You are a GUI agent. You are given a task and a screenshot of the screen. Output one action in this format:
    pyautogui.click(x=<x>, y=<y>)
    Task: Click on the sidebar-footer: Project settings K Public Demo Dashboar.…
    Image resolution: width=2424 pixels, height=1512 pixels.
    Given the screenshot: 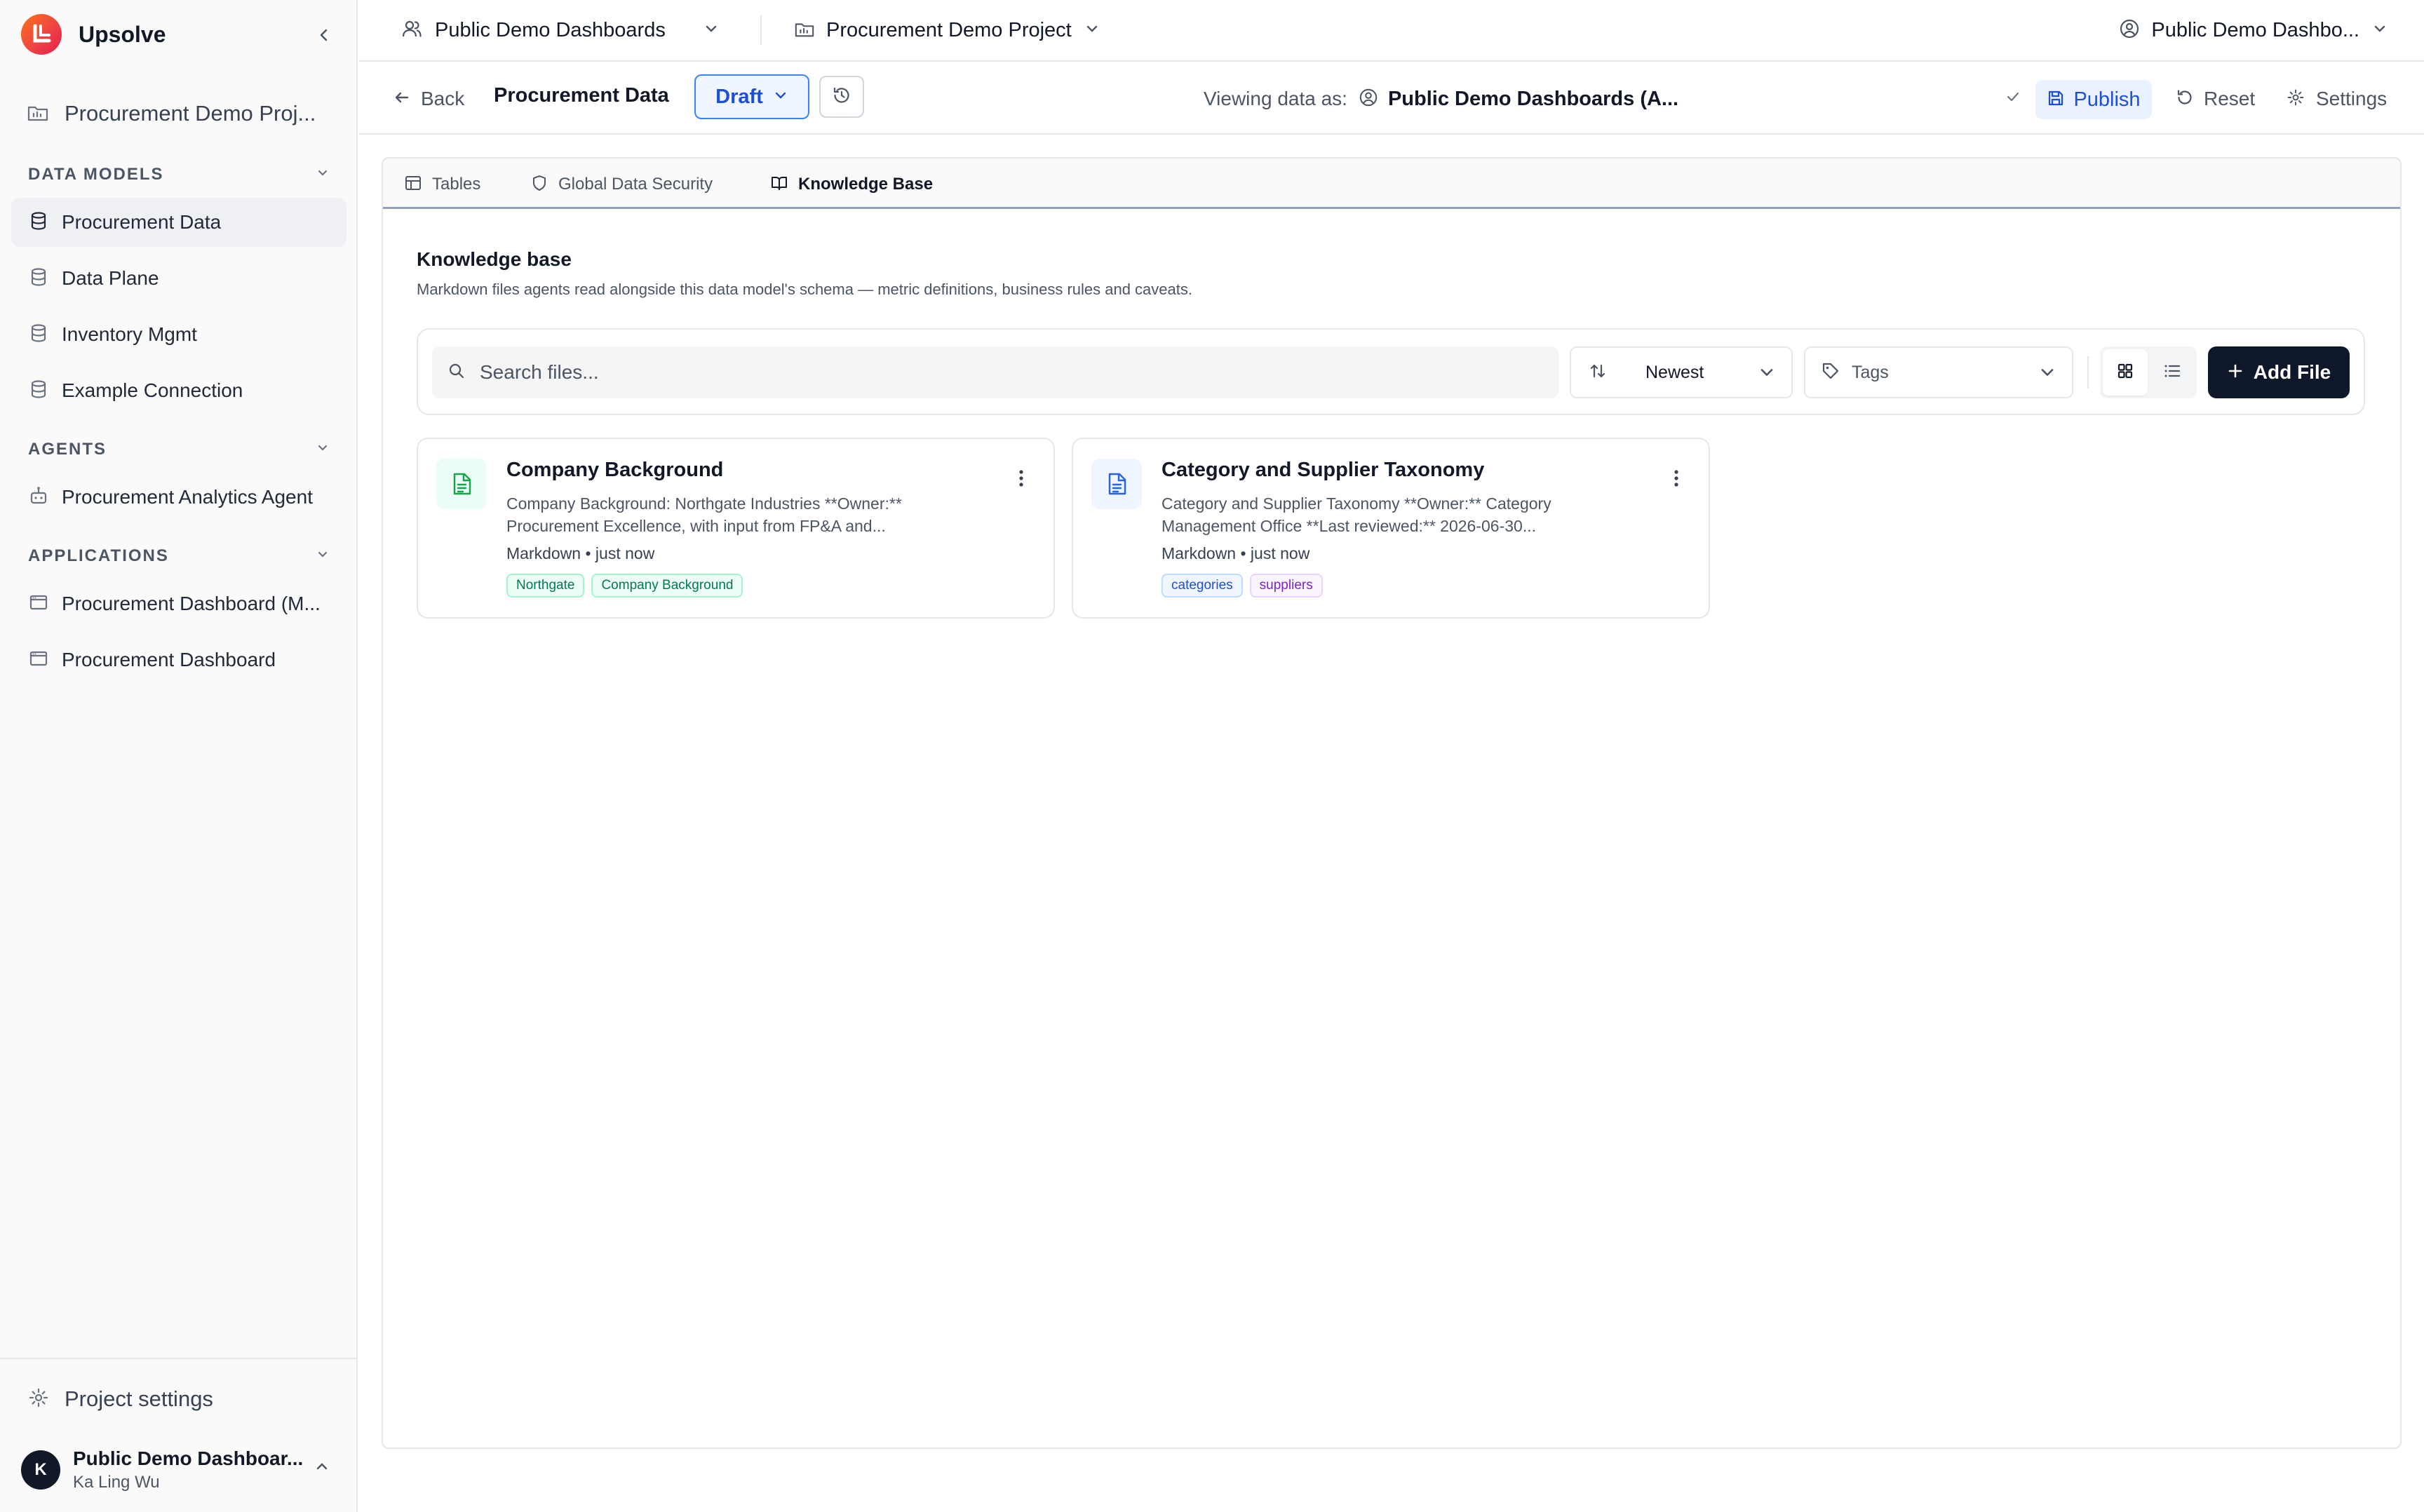 What is the action you would take?
    pyautogui.click(x=179, y=1435)
    